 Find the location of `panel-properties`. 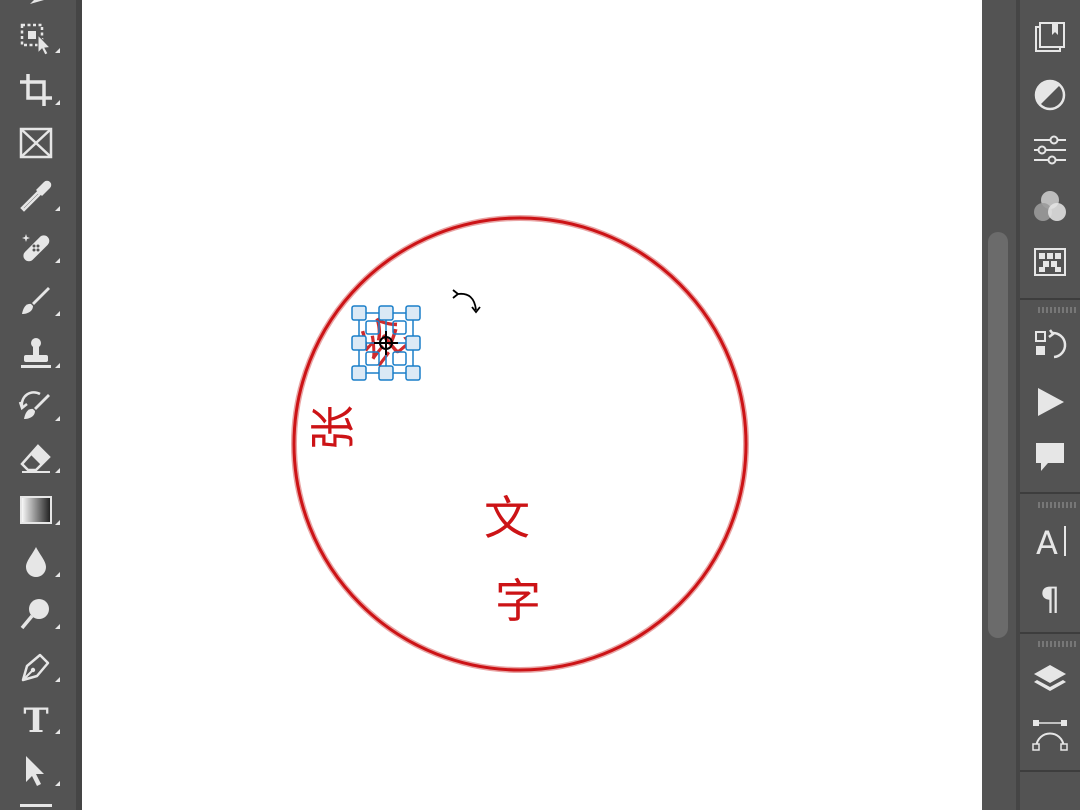

panel-properties is located at coordinates (1050, 150).